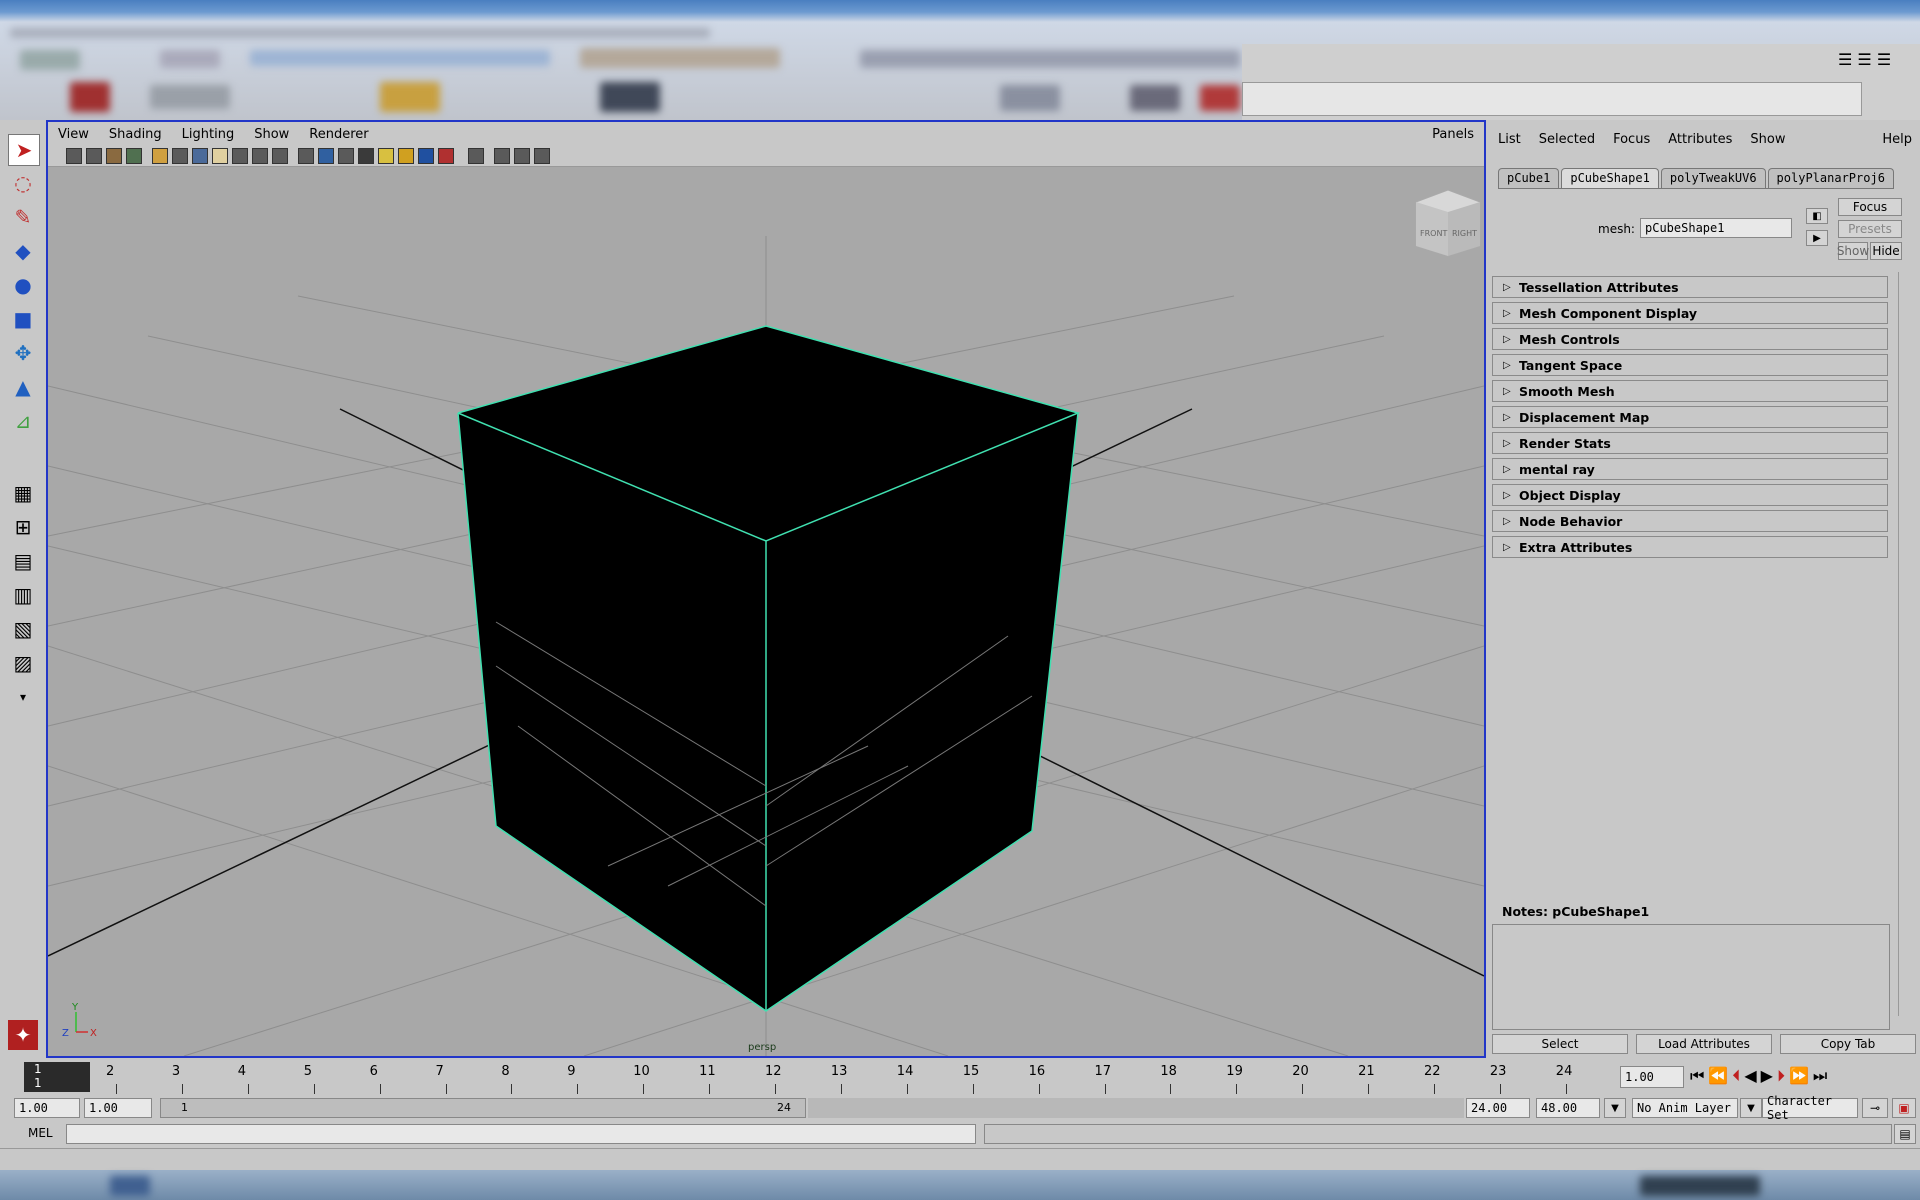 Image resolution: width=1920 pixels, height=1200 pixels. Describe the element at coordinates (208, 134) in the screenshot. I see `menu-lighting: Lighting` at that location.